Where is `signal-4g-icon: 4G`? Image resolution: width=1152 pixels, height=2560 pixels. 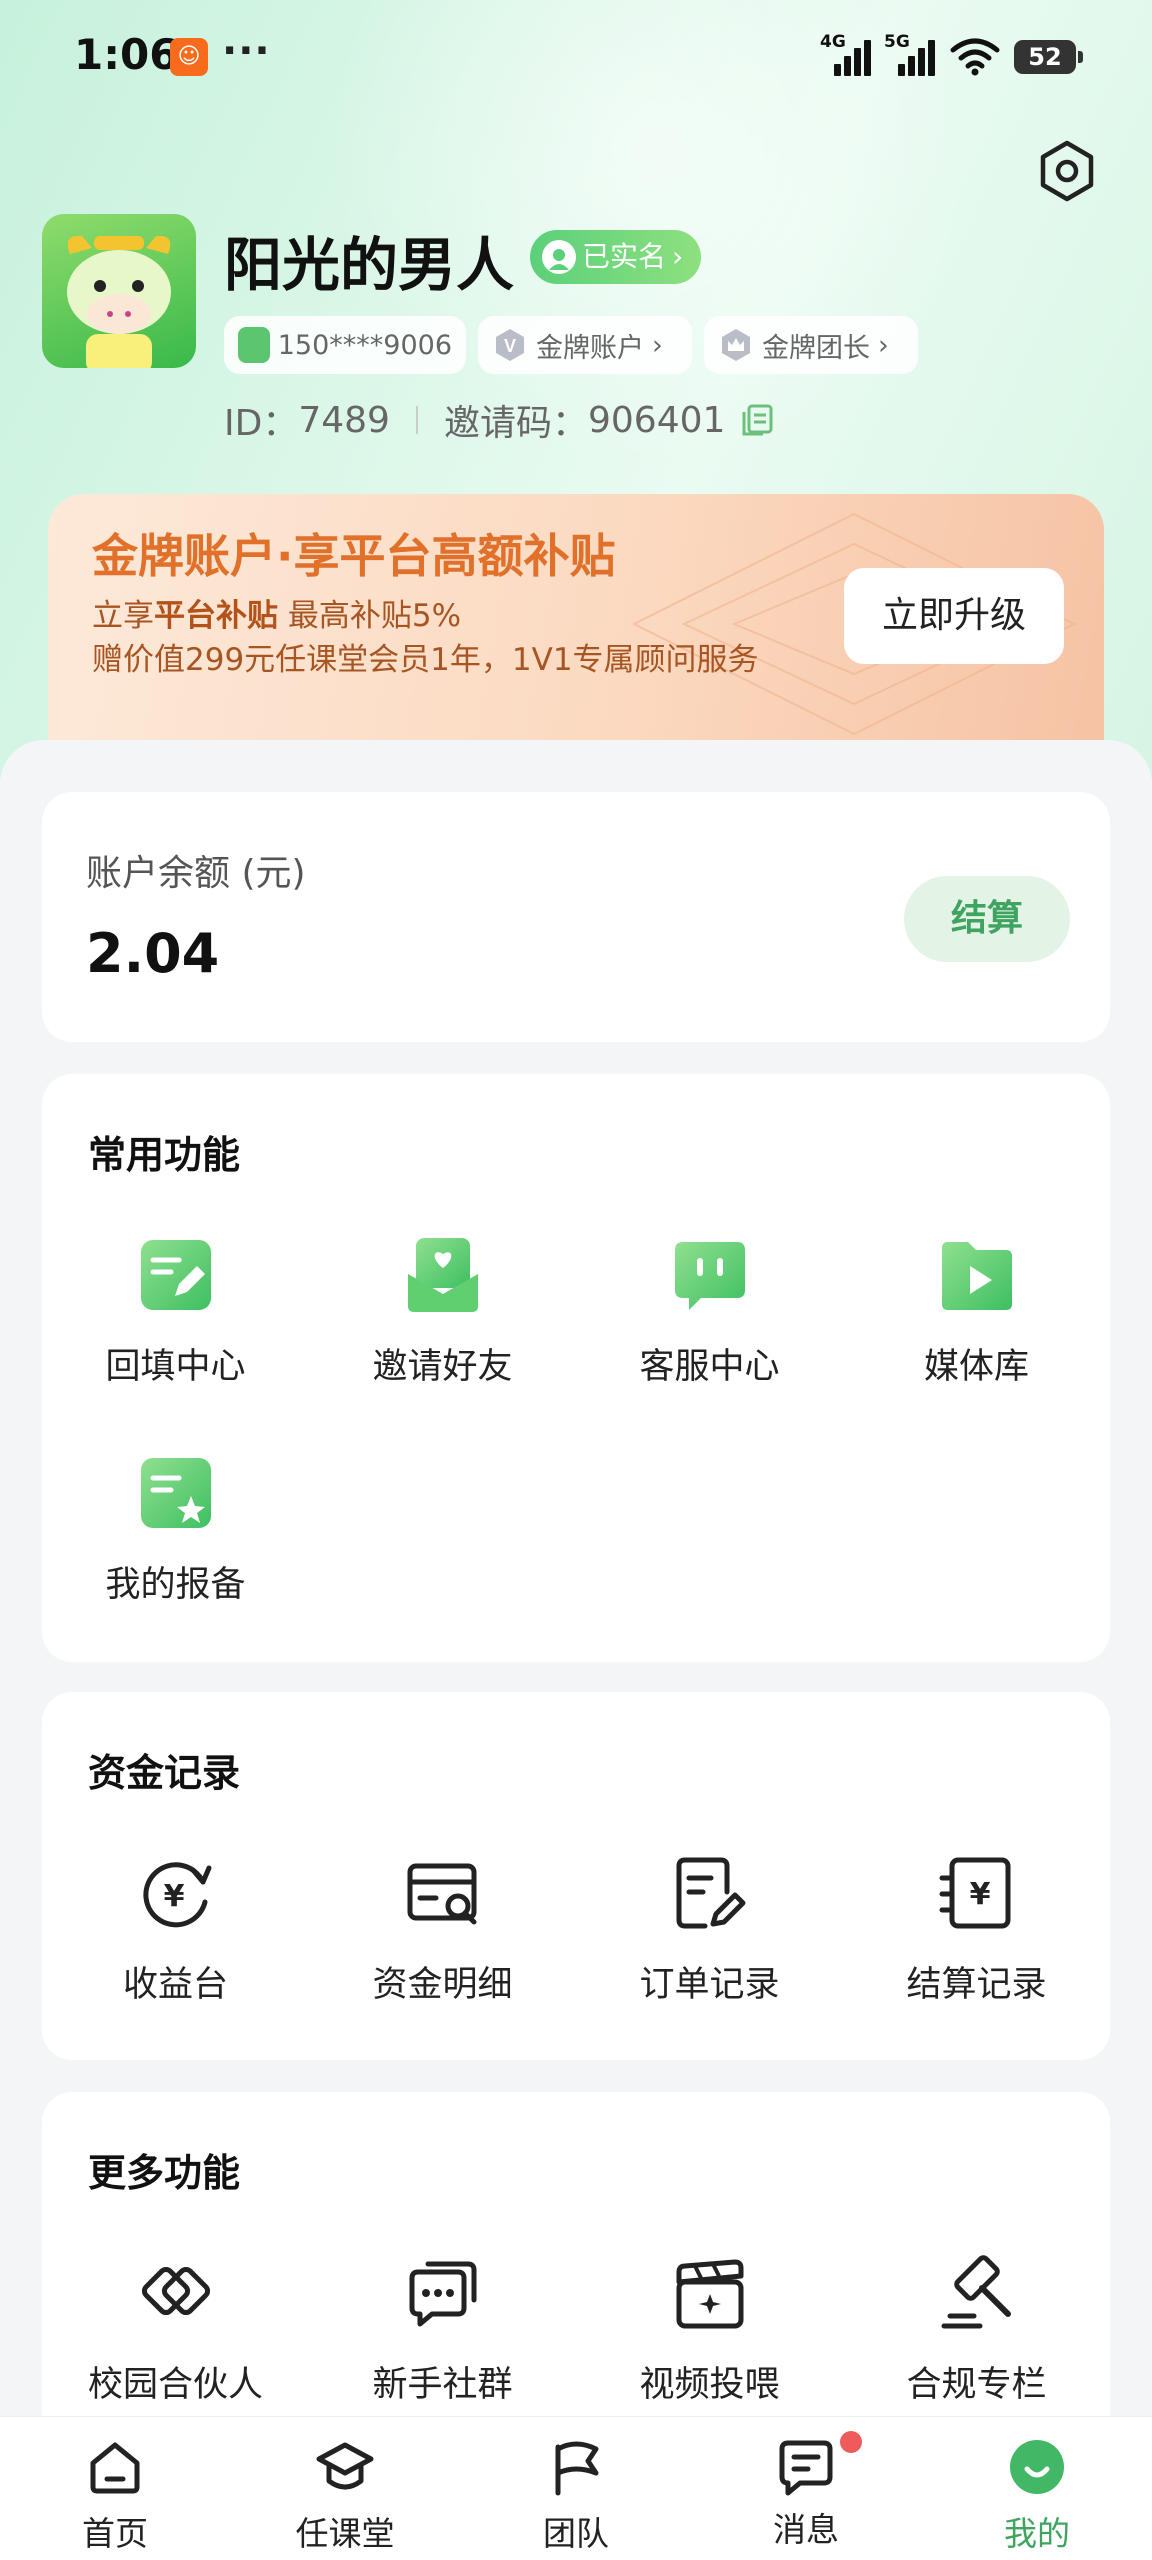
signal-4g-icon: 4G is located at coordinates (849, 54).